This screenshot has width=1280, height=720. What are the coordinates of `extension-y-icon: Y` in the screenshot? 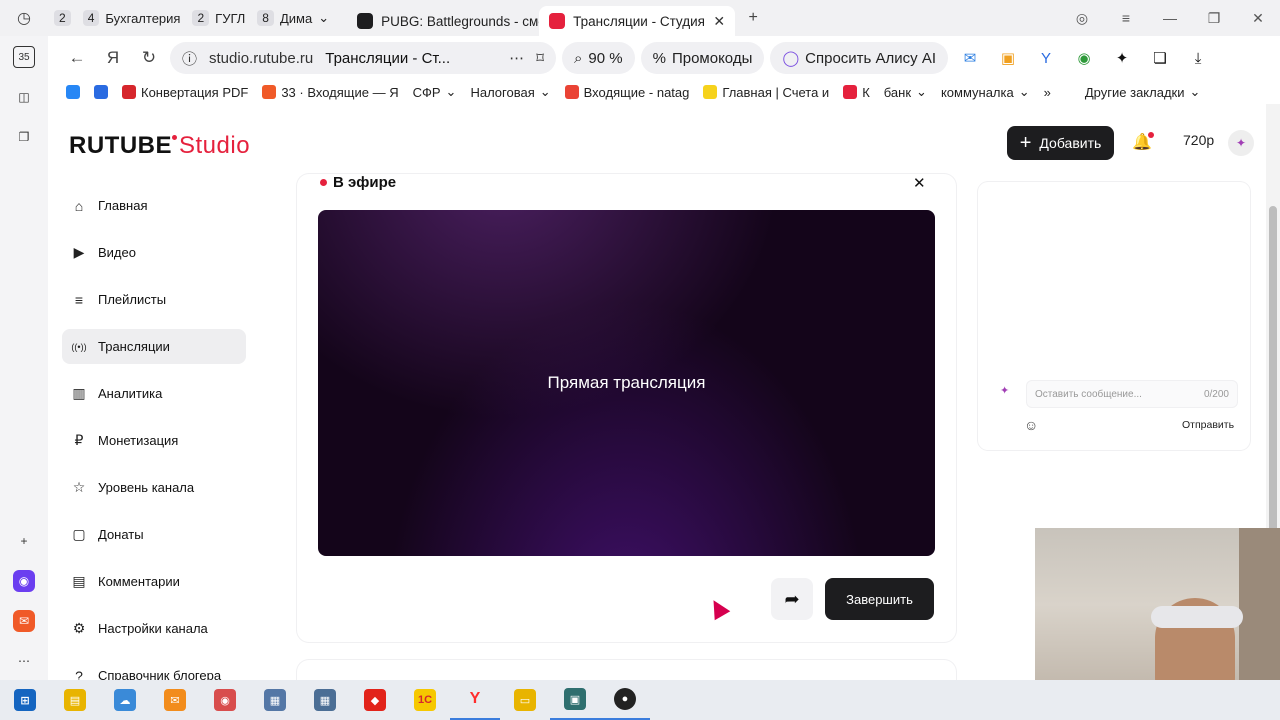 It's located at (1046, 58).